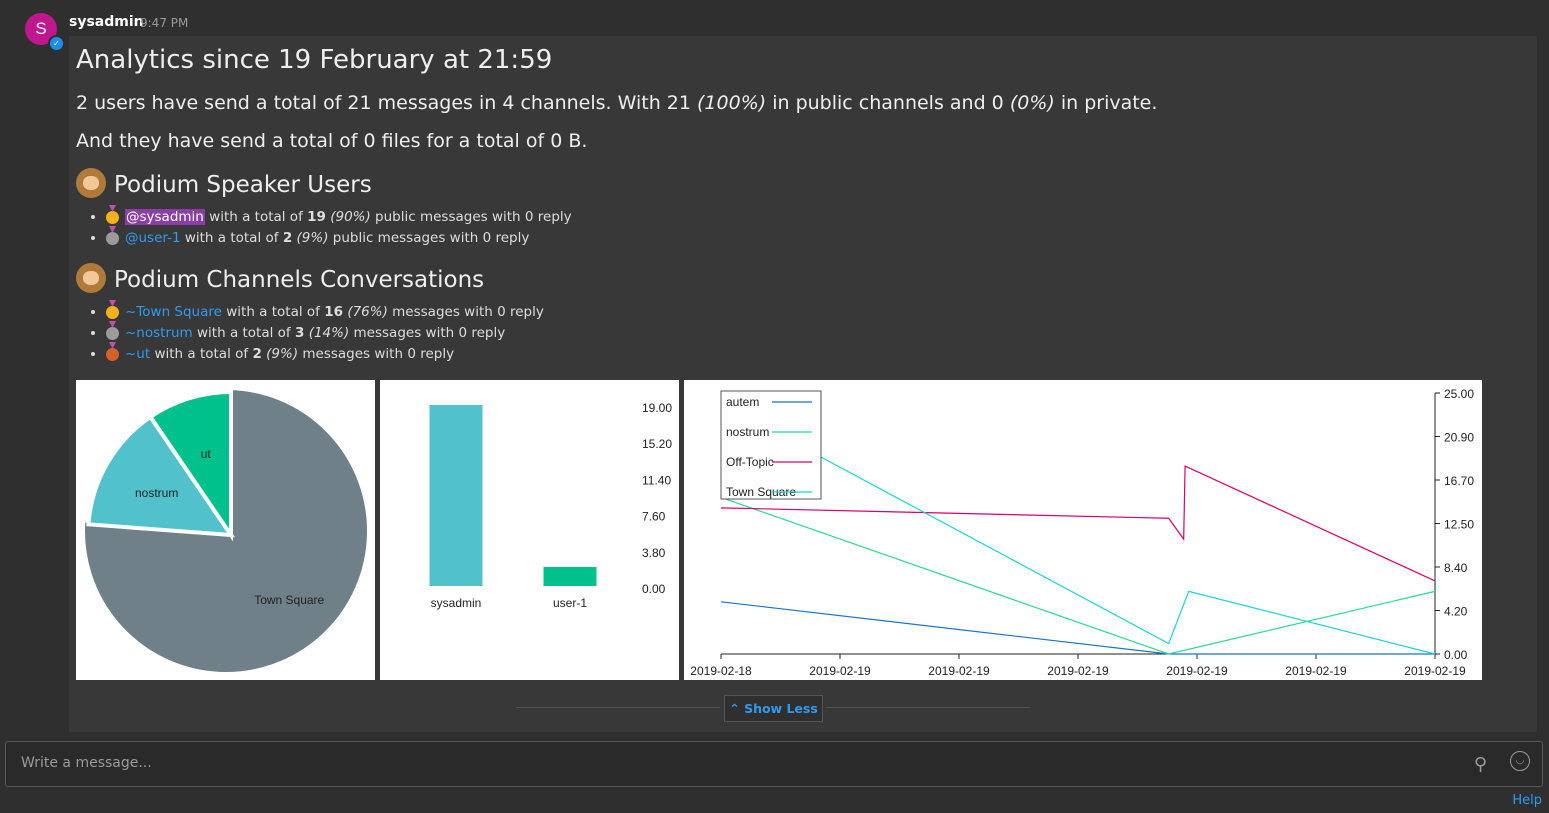 Image resolution: width=1549 pixels, height=813 pixels. I want to click on user-mention: @user-1, so click(153, 238).